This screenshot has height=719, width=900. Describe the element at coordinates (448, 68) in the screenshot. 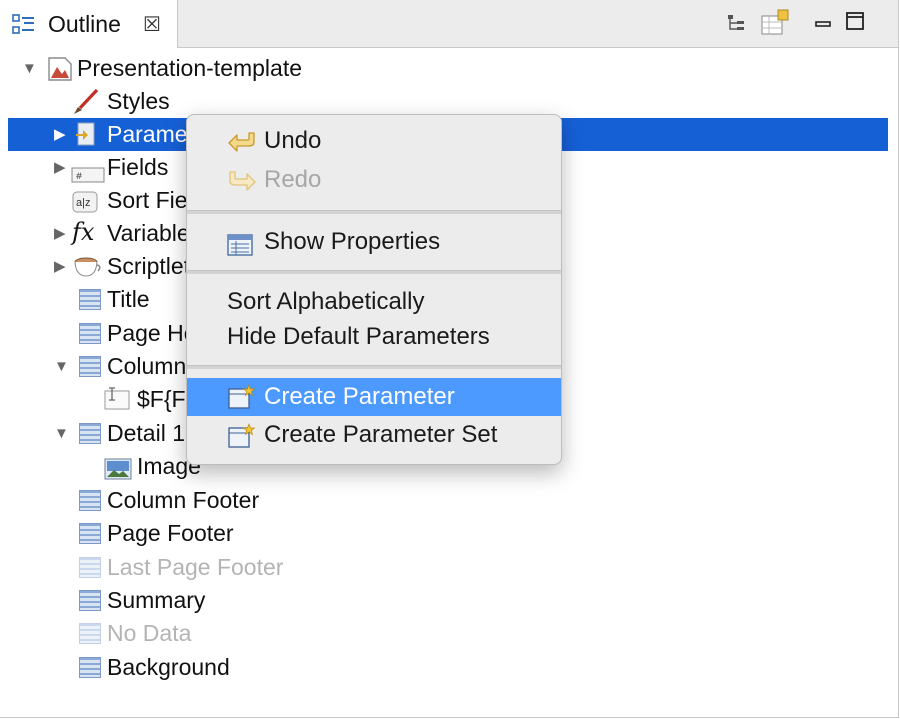

I see `tree-root: ▼ Presentation-template` at that location.